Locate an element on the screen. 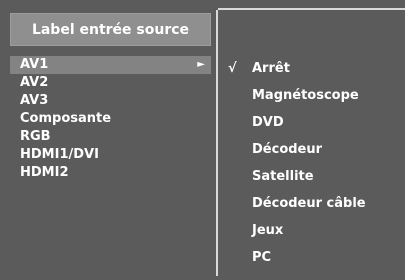  source-item-hdmi1-dvi: HDMI1/DVI is located at coordinates (110, 155).